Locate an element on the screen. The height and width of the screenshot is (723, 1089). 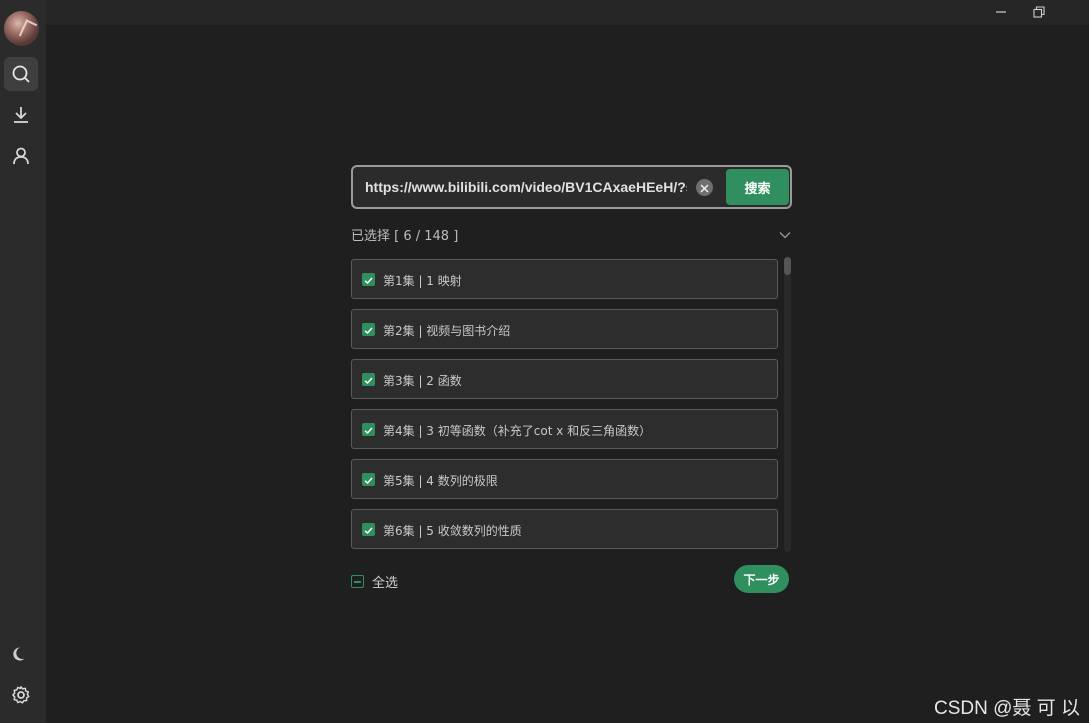
sidebar-item-download is located at coordinates (21, 115).